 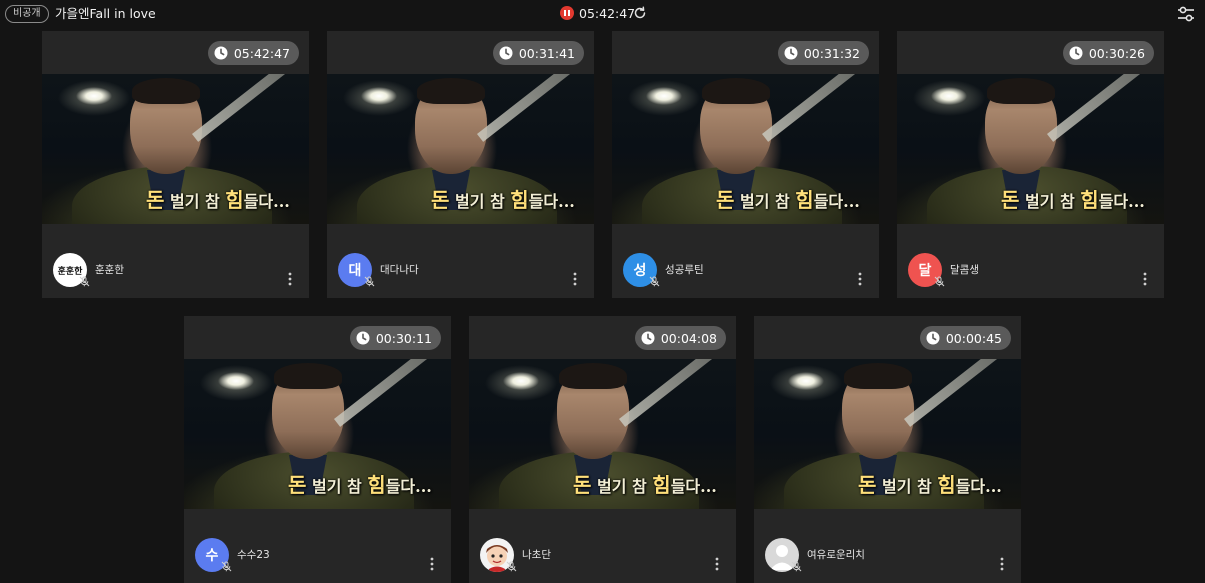 What do you see at coordinates (973, 338) in the screenshot?
I see `watch-time: 00:00:45` at bounding box center [973, 338].